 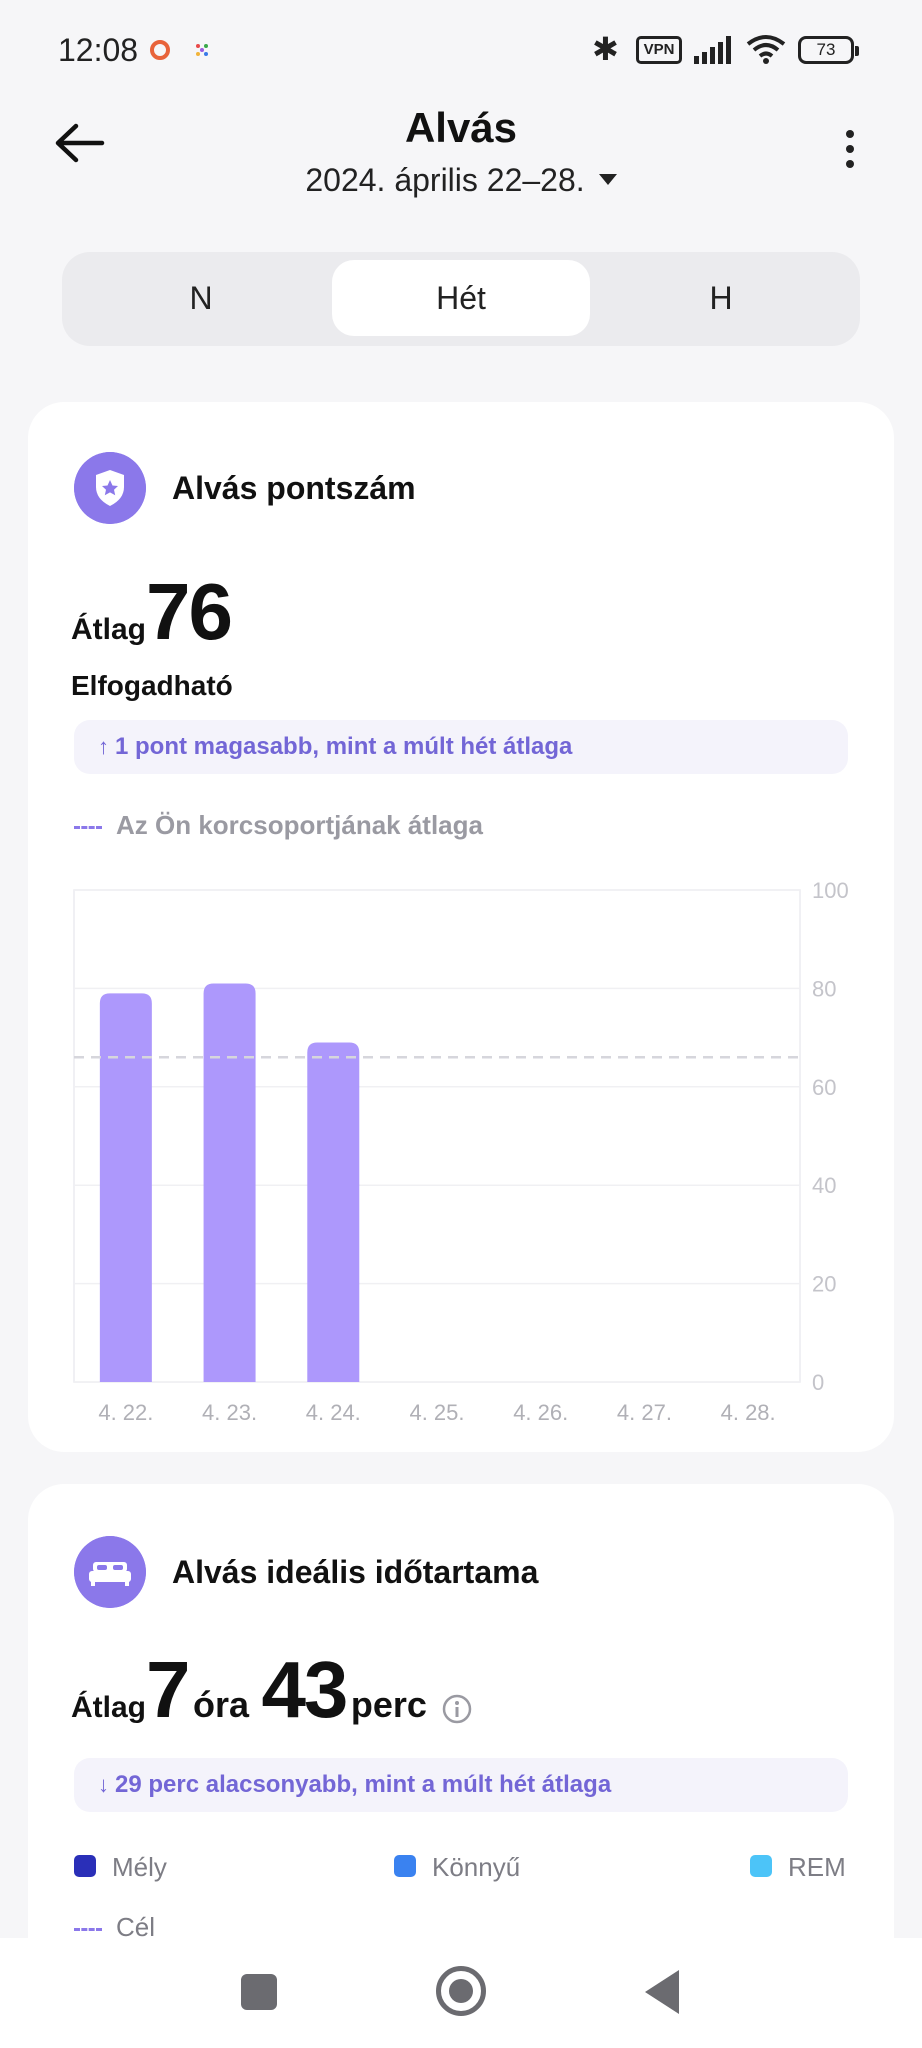 I want to click on tab-week: Hét, so click(x=461, y=298).